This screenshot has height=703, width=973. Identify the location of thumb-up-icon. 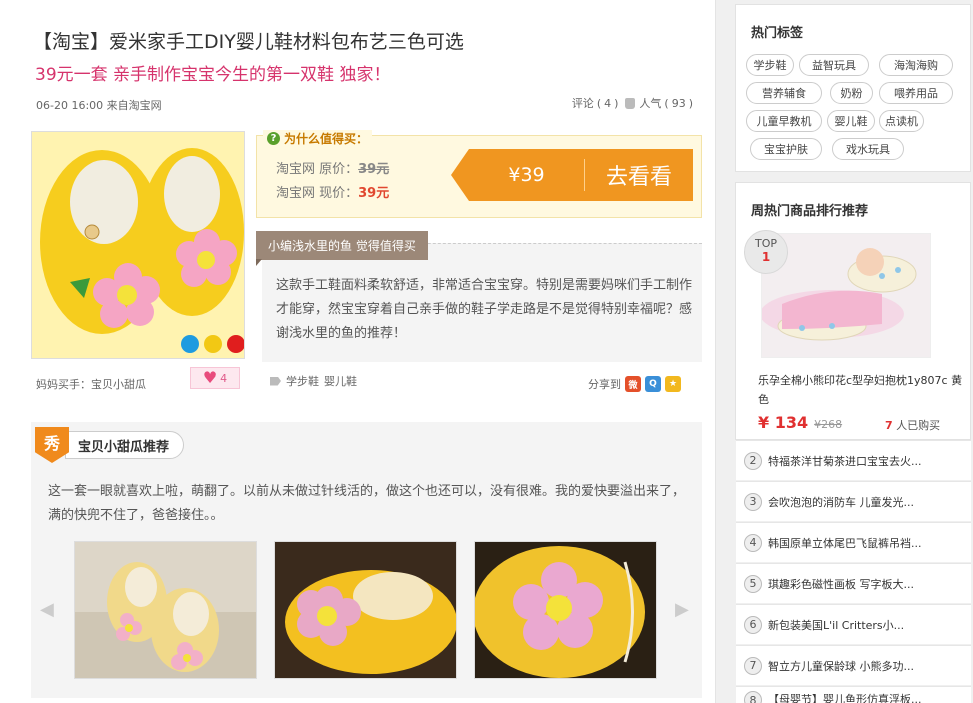
(630, 103).